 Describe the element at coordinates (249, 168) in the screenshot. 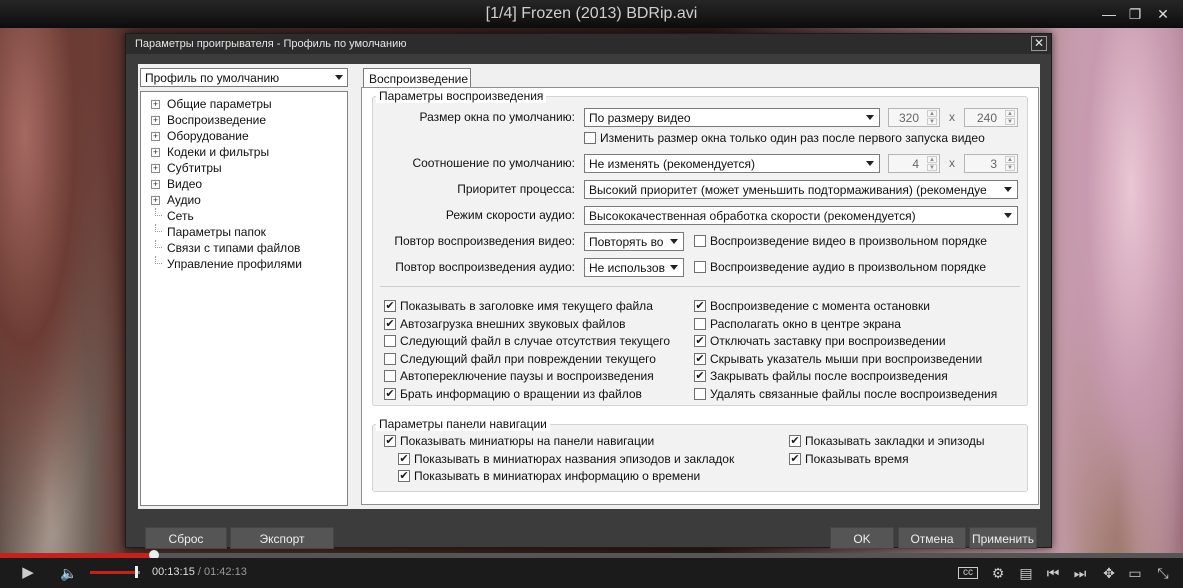

I see `tree-item-subtitles: + Субтитры` at that location.